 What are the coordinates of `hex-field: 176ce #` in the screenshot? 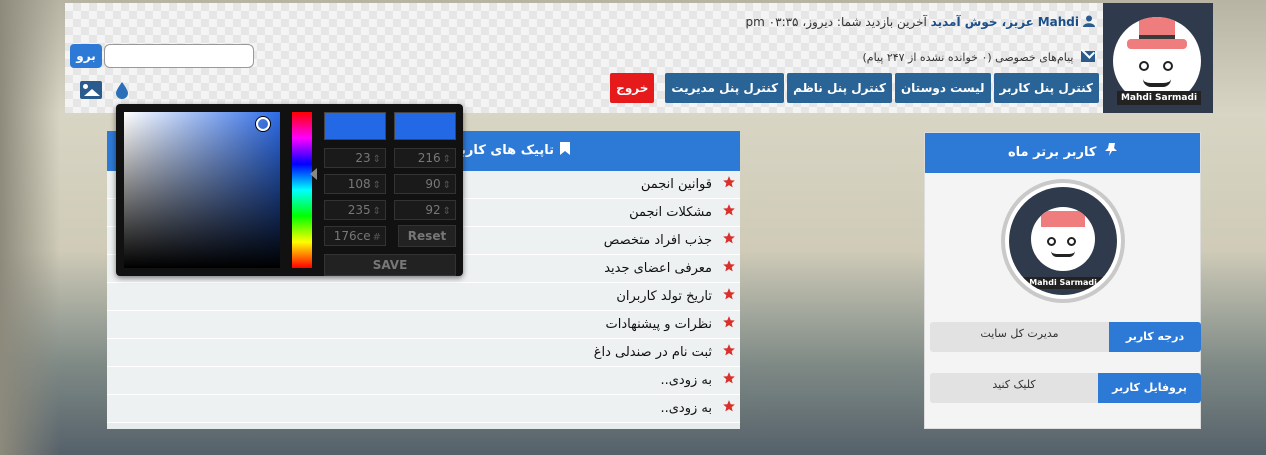 It's located at (355, 236).